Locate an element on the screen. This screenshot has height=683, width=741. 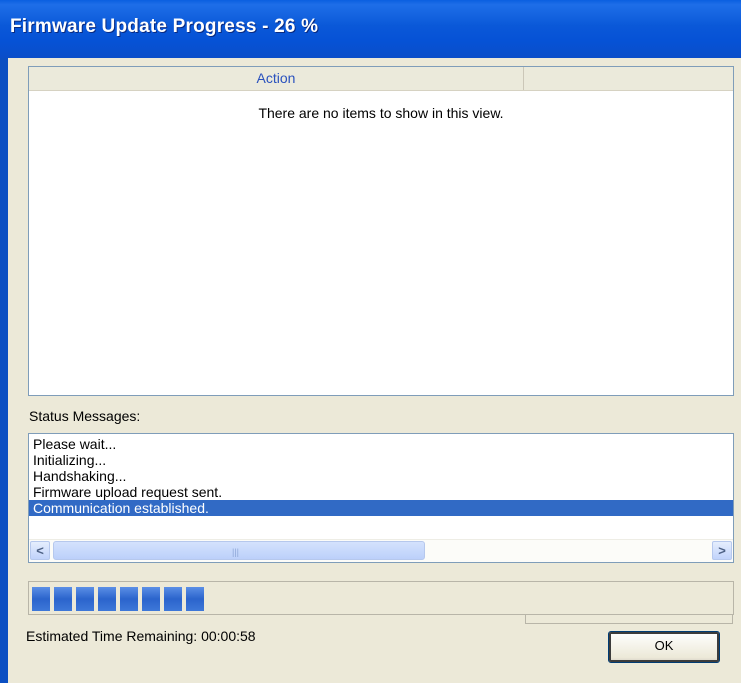
column-header-action: Action is located at coordinates (276, 78).